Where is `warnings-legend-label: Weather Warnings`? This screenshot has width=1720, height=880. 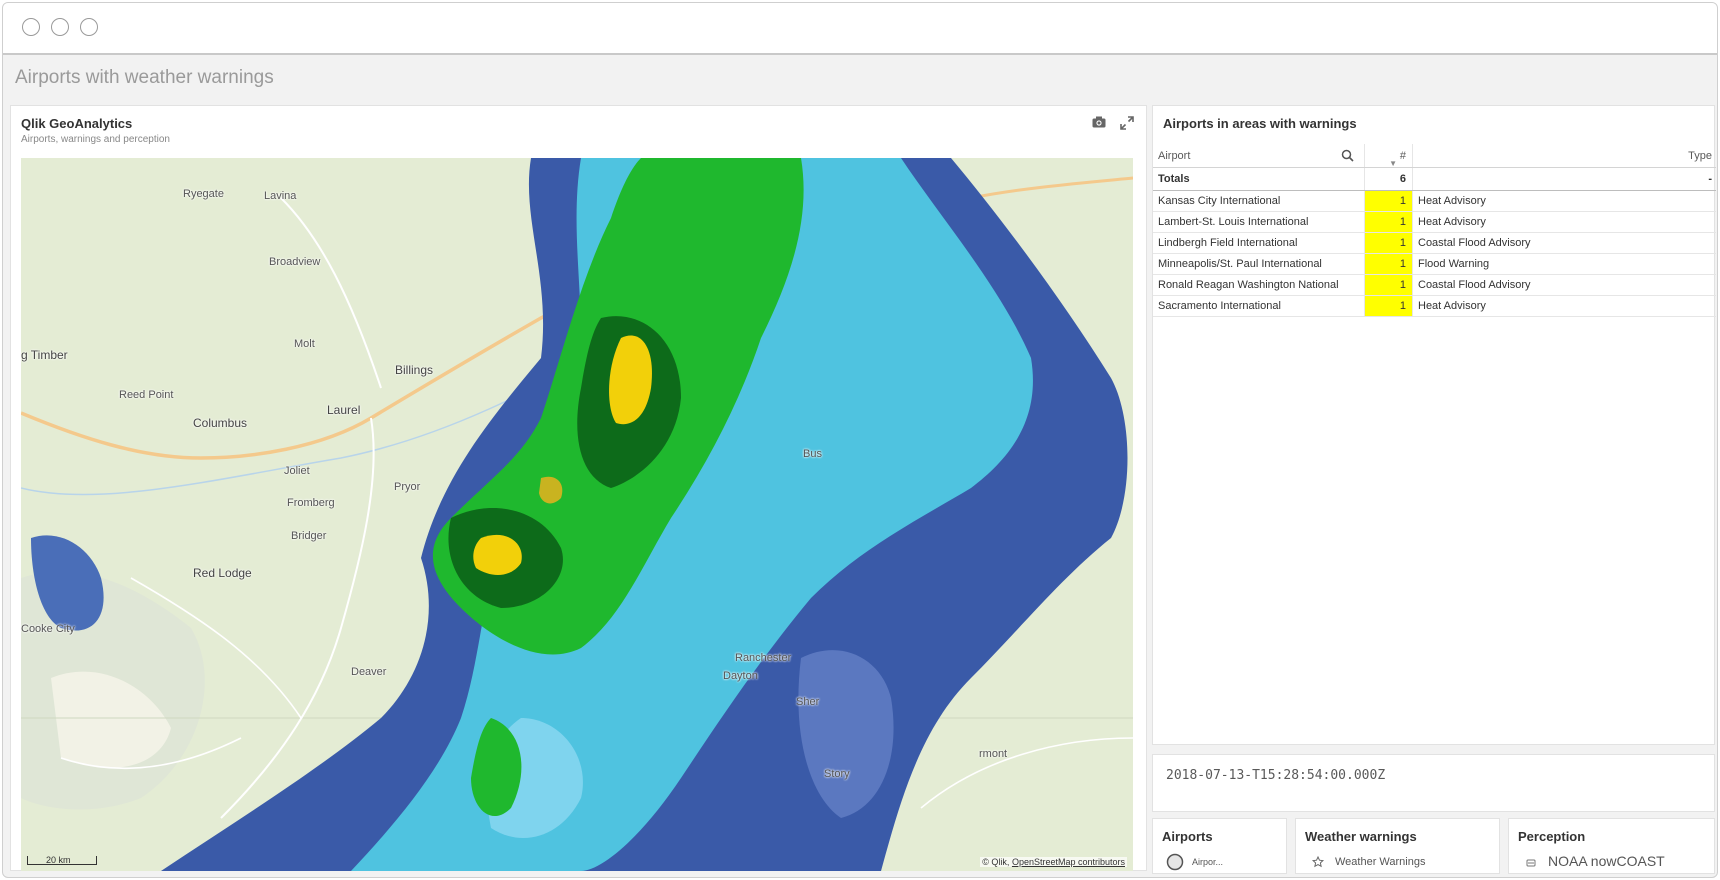 warnings-legend-label: Weather Warnings is located at coordinates (1380, 861).